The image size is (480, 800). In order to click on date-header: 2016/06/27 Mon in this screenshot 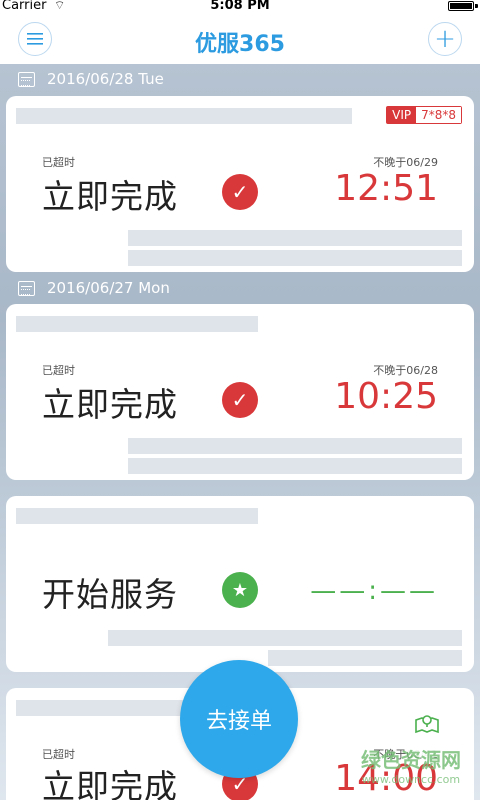, I will do `click(94, 288)`.